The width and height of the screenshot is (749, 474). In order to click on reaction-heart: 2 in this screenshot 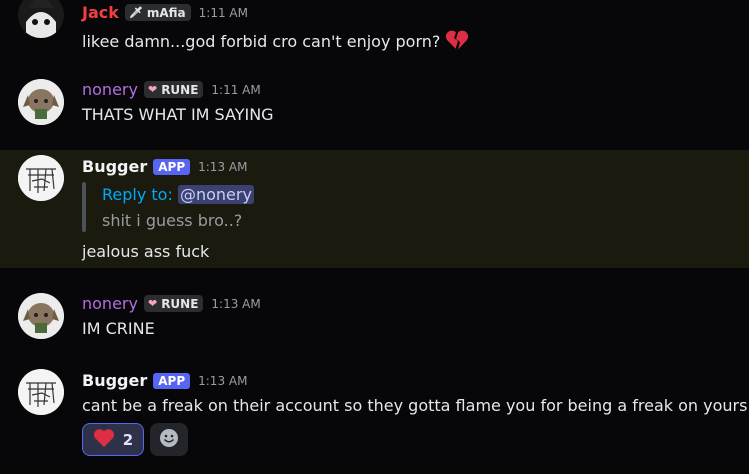, I will do `click(113, 439)`.